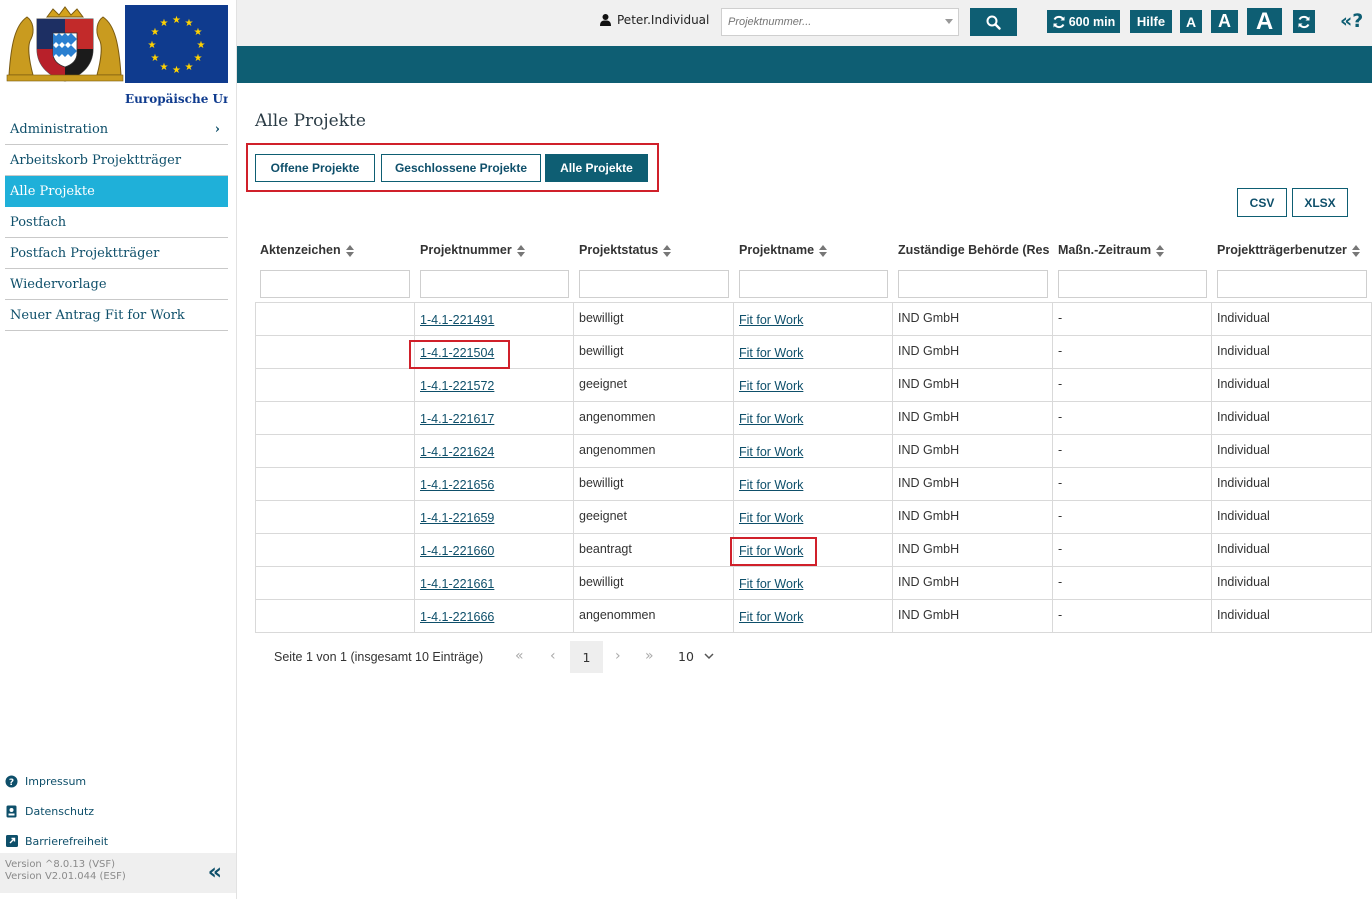 This screenshot has width=1372, height=899. I want to click on first-page-icon: «, so click(519, 656).